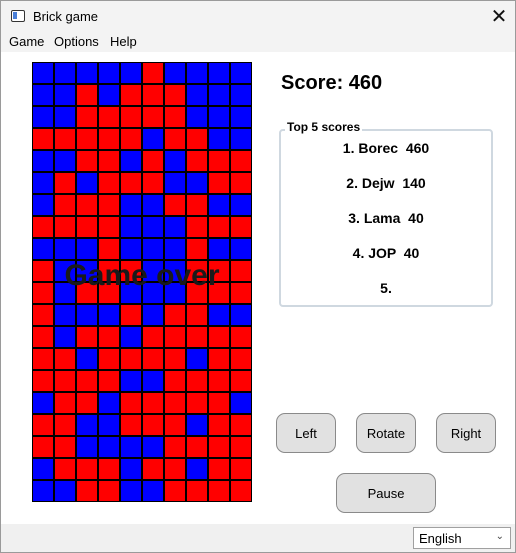 Image resolution: width=516 pixels, height=553 pixels. I want to click on pause-button: Pause, so click(386, 493).